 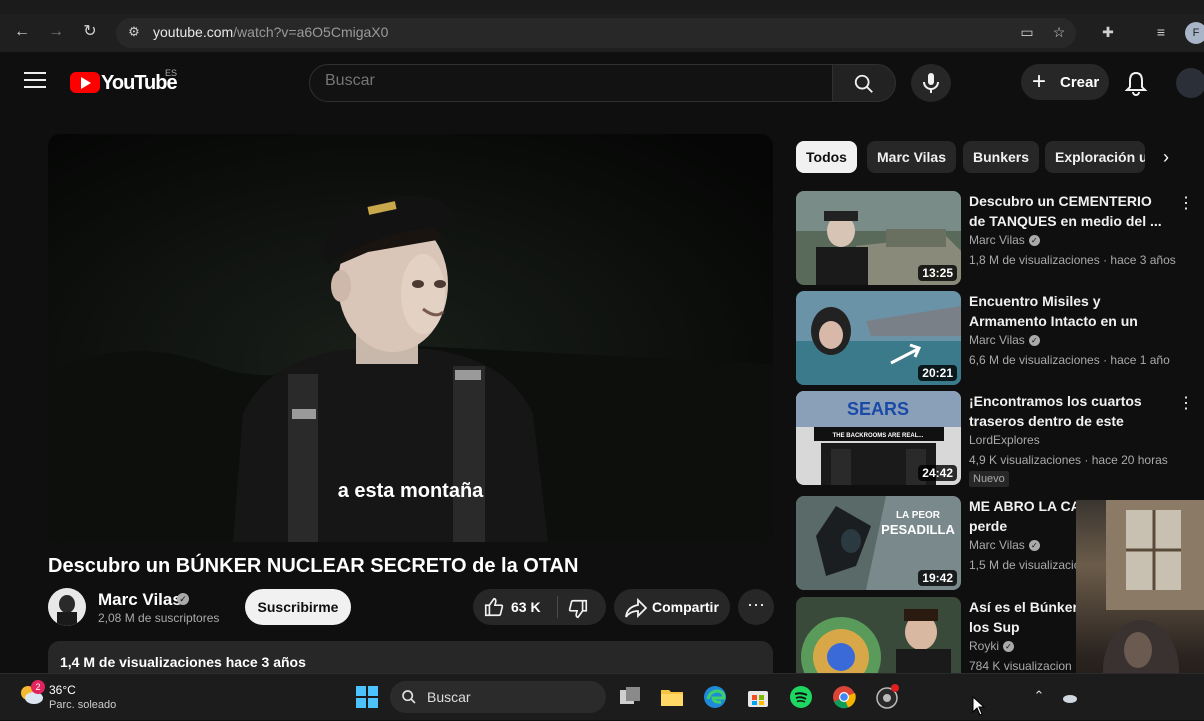 I want to click on like-count: 63 K, so click(x=526, y=607).